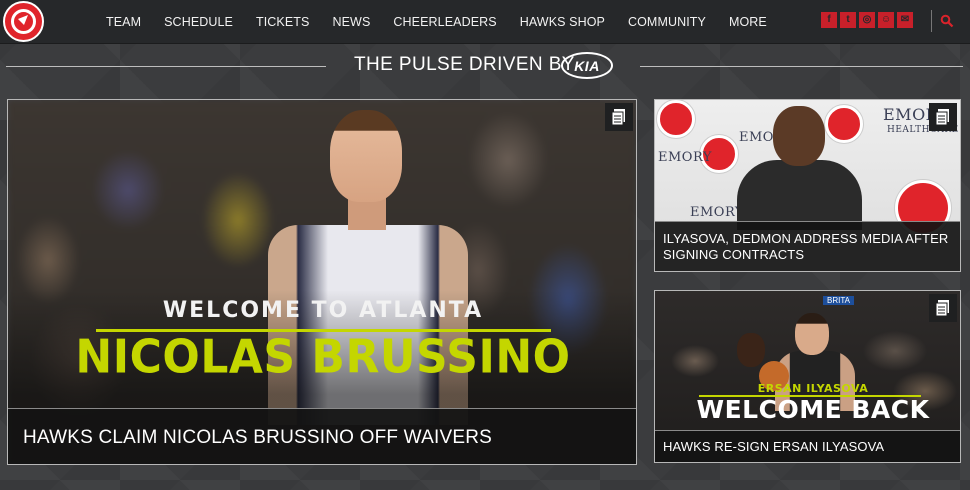 This screenshot has height=490, width=970. Describe the element at coordinates (667, 22) in the screenshot. I see `nav-item-community: COMMUNITY` at that location.